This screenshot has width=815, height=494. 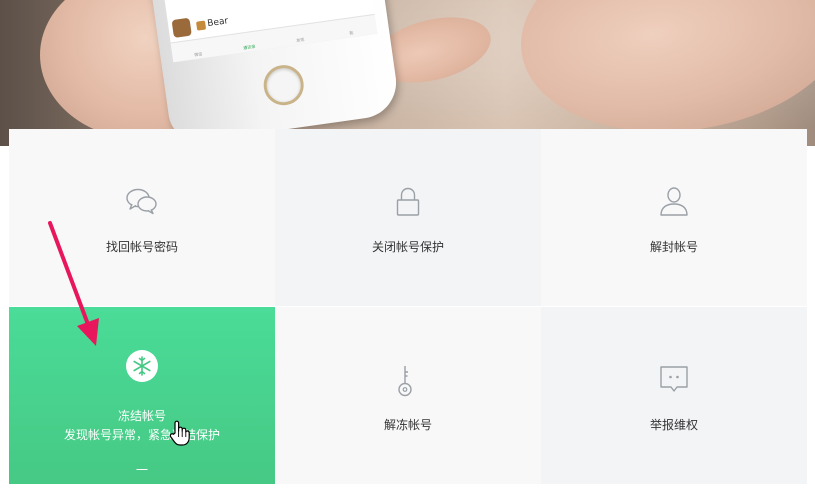 I want to click on report-bubble-icon, so click(x=674, y=379).